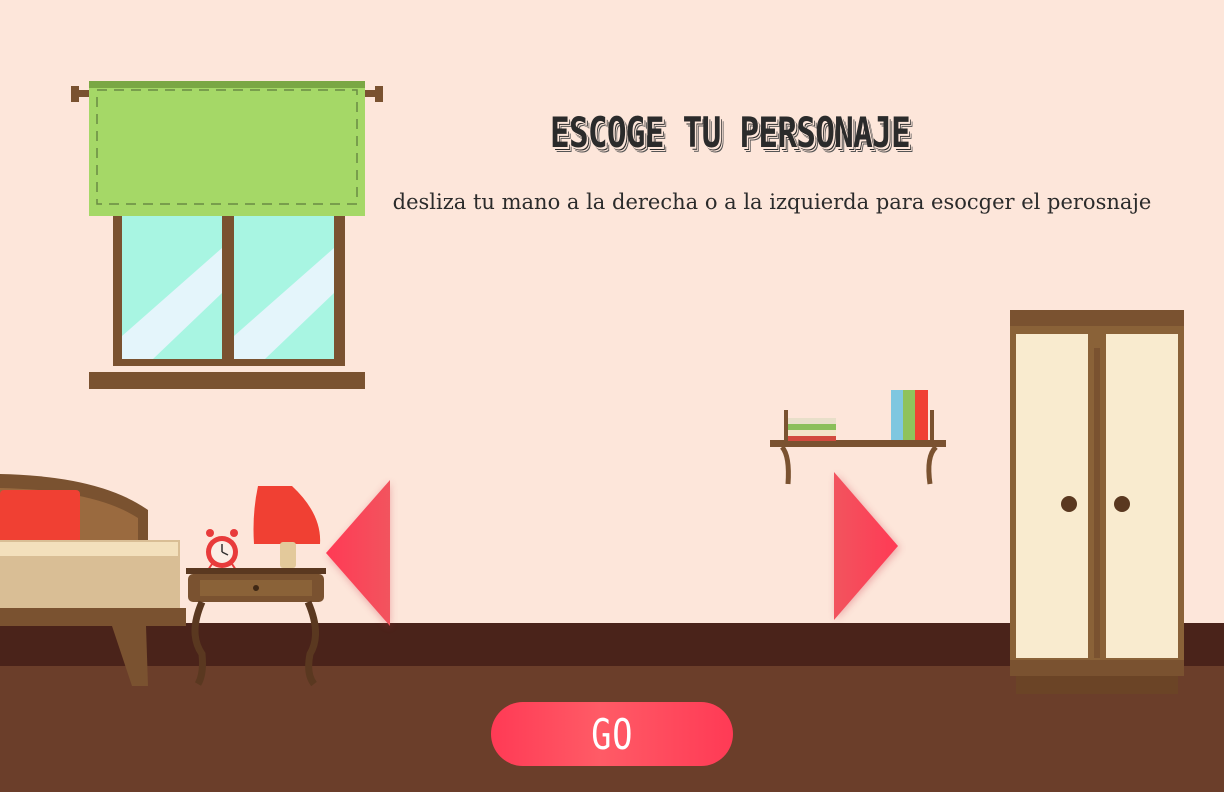 This screenshot has width=1224, height=792. What do you see at coordinates (730, 132) in the screenshot?
I see `page-title: ESCOGE TU PERSONAJE` at bounding box center [730, 132].